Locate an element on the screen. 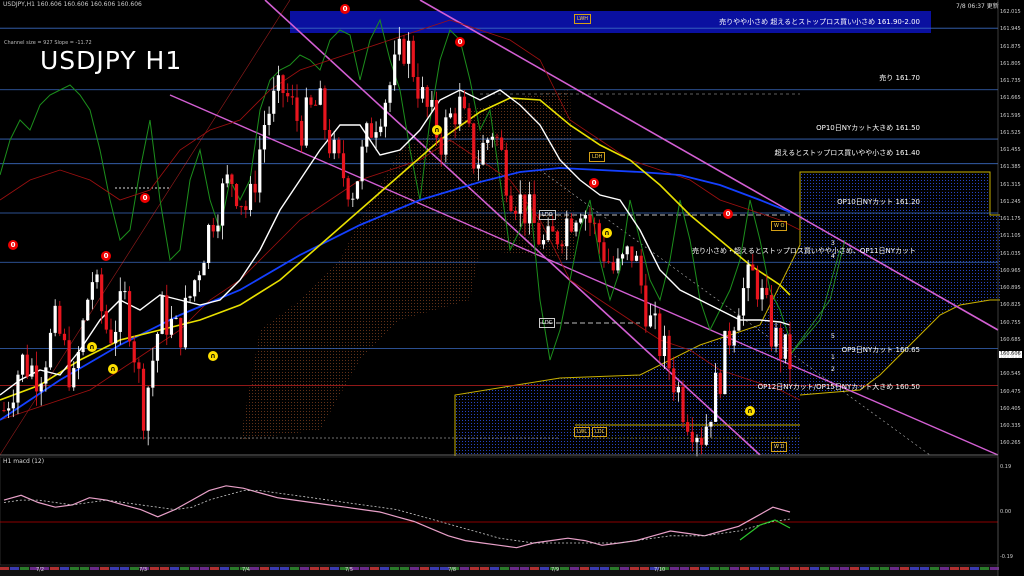 The height and width of the screenshot is (576, 1024). date-label: 7/4 is located at coordinates (246, 570).